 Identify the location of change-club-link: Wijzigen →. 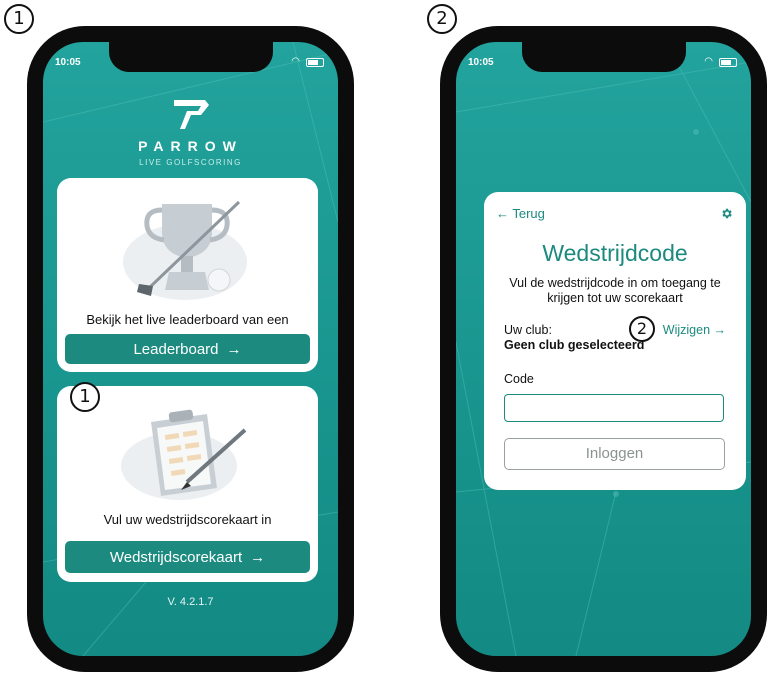
(694, 330).